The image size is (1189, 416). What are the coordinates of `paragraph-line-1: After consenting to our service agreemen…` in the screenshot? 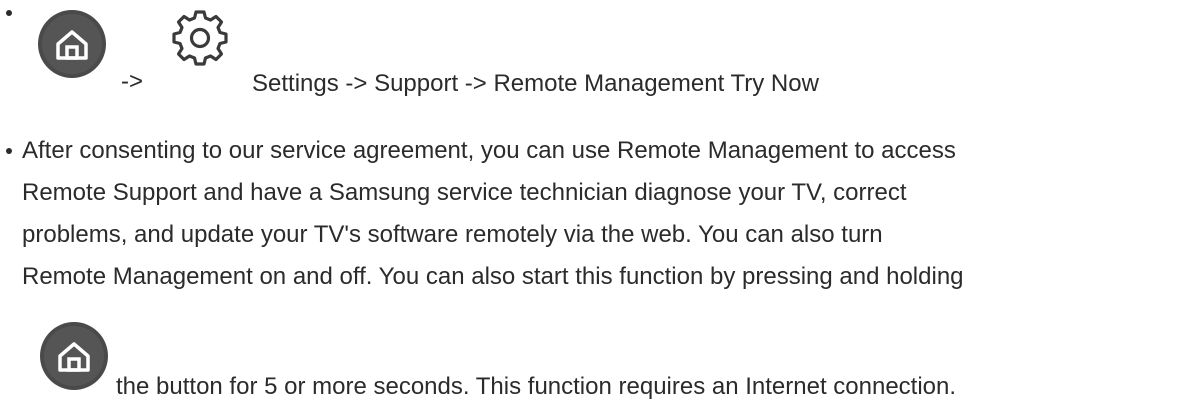 It's located at (489, 150).